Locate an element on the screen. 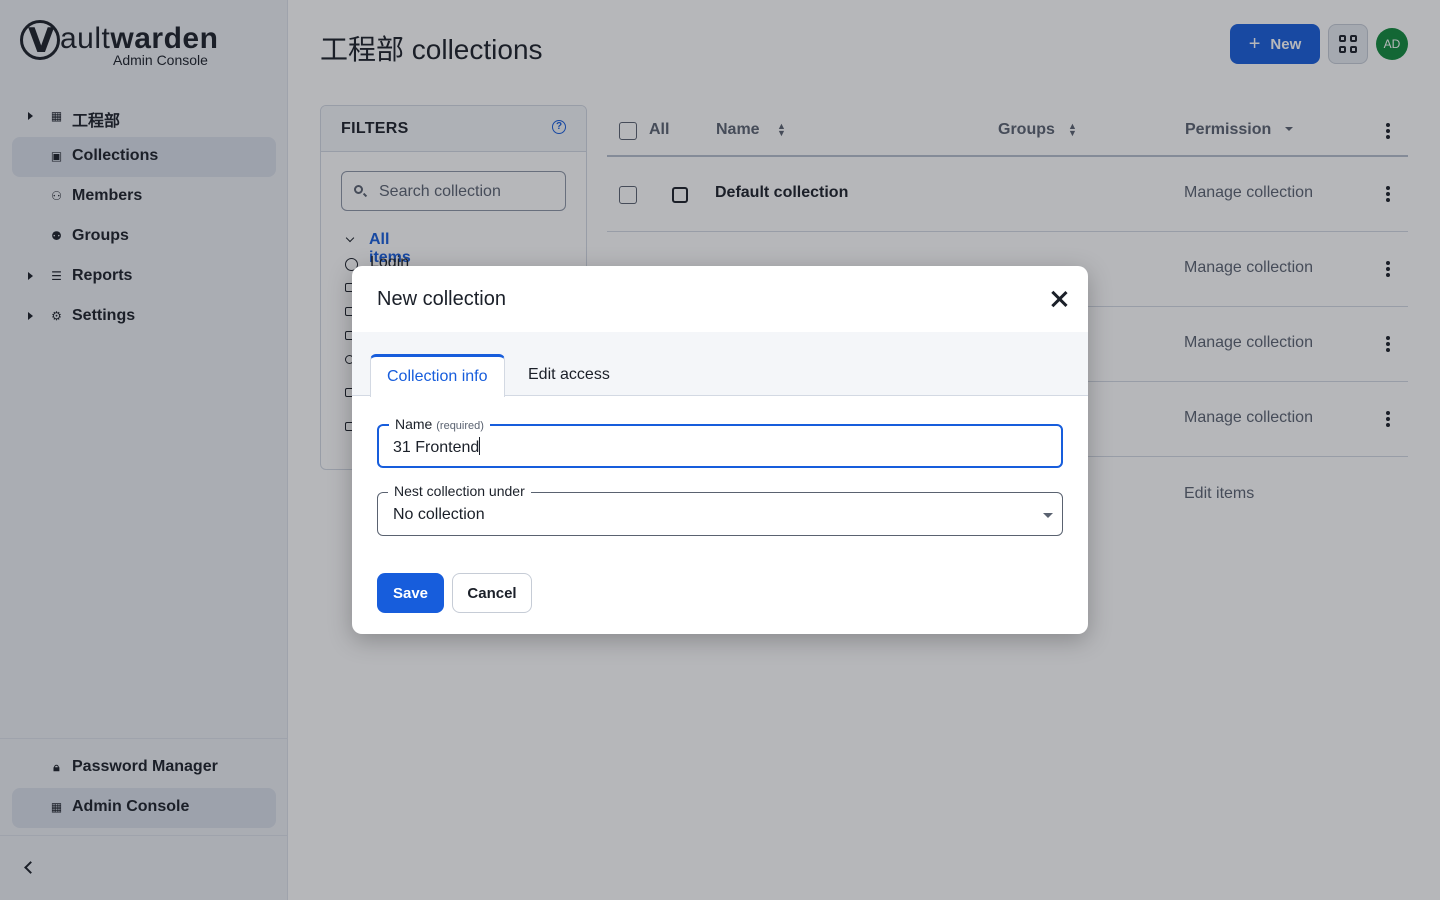 Image resolution: width=1440 pixels, height=900 pixels. text-cursor is located at coordinates (480, 446).